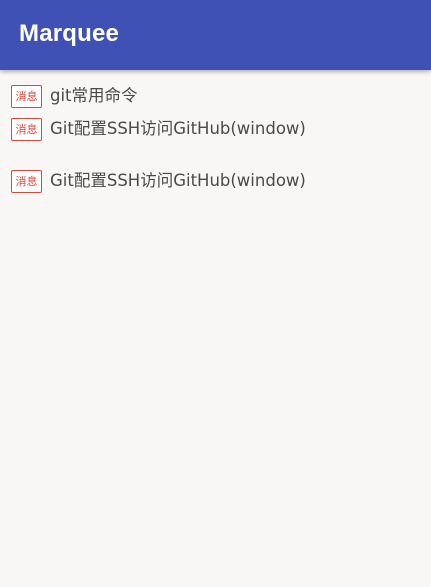 Image resolution: width=431 pixels, height=587 pixels. Describe the element at coordinates (69, 33) in the screenshot. I see `app-title: Marquee` at that location.